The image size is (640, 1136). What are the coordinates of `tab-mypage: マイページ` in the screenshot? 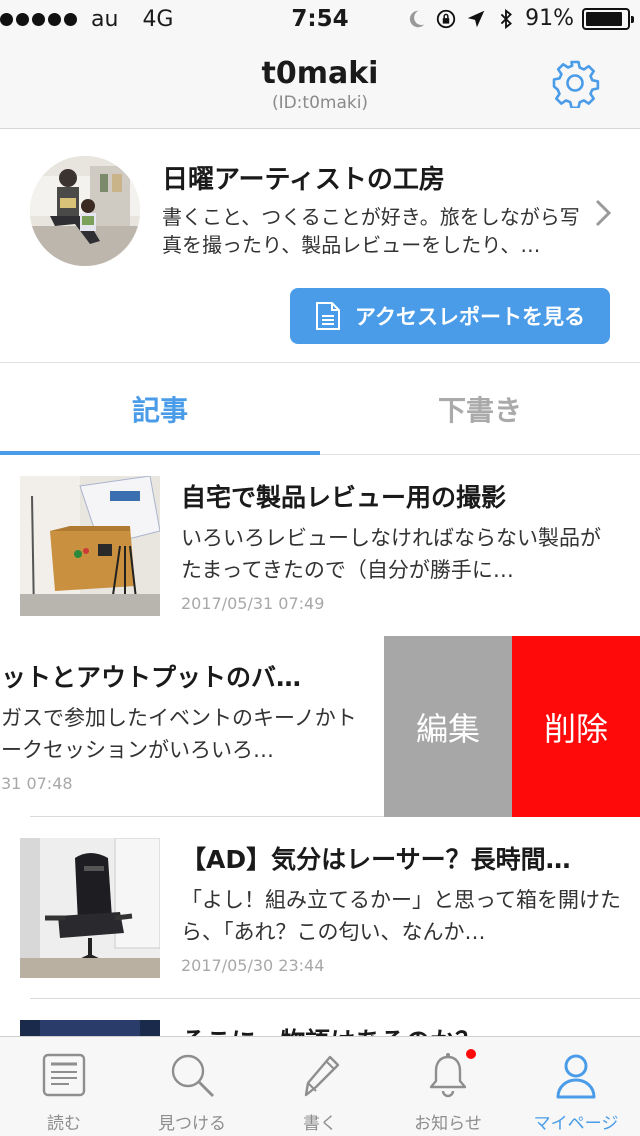 It's located at (576, 1086).